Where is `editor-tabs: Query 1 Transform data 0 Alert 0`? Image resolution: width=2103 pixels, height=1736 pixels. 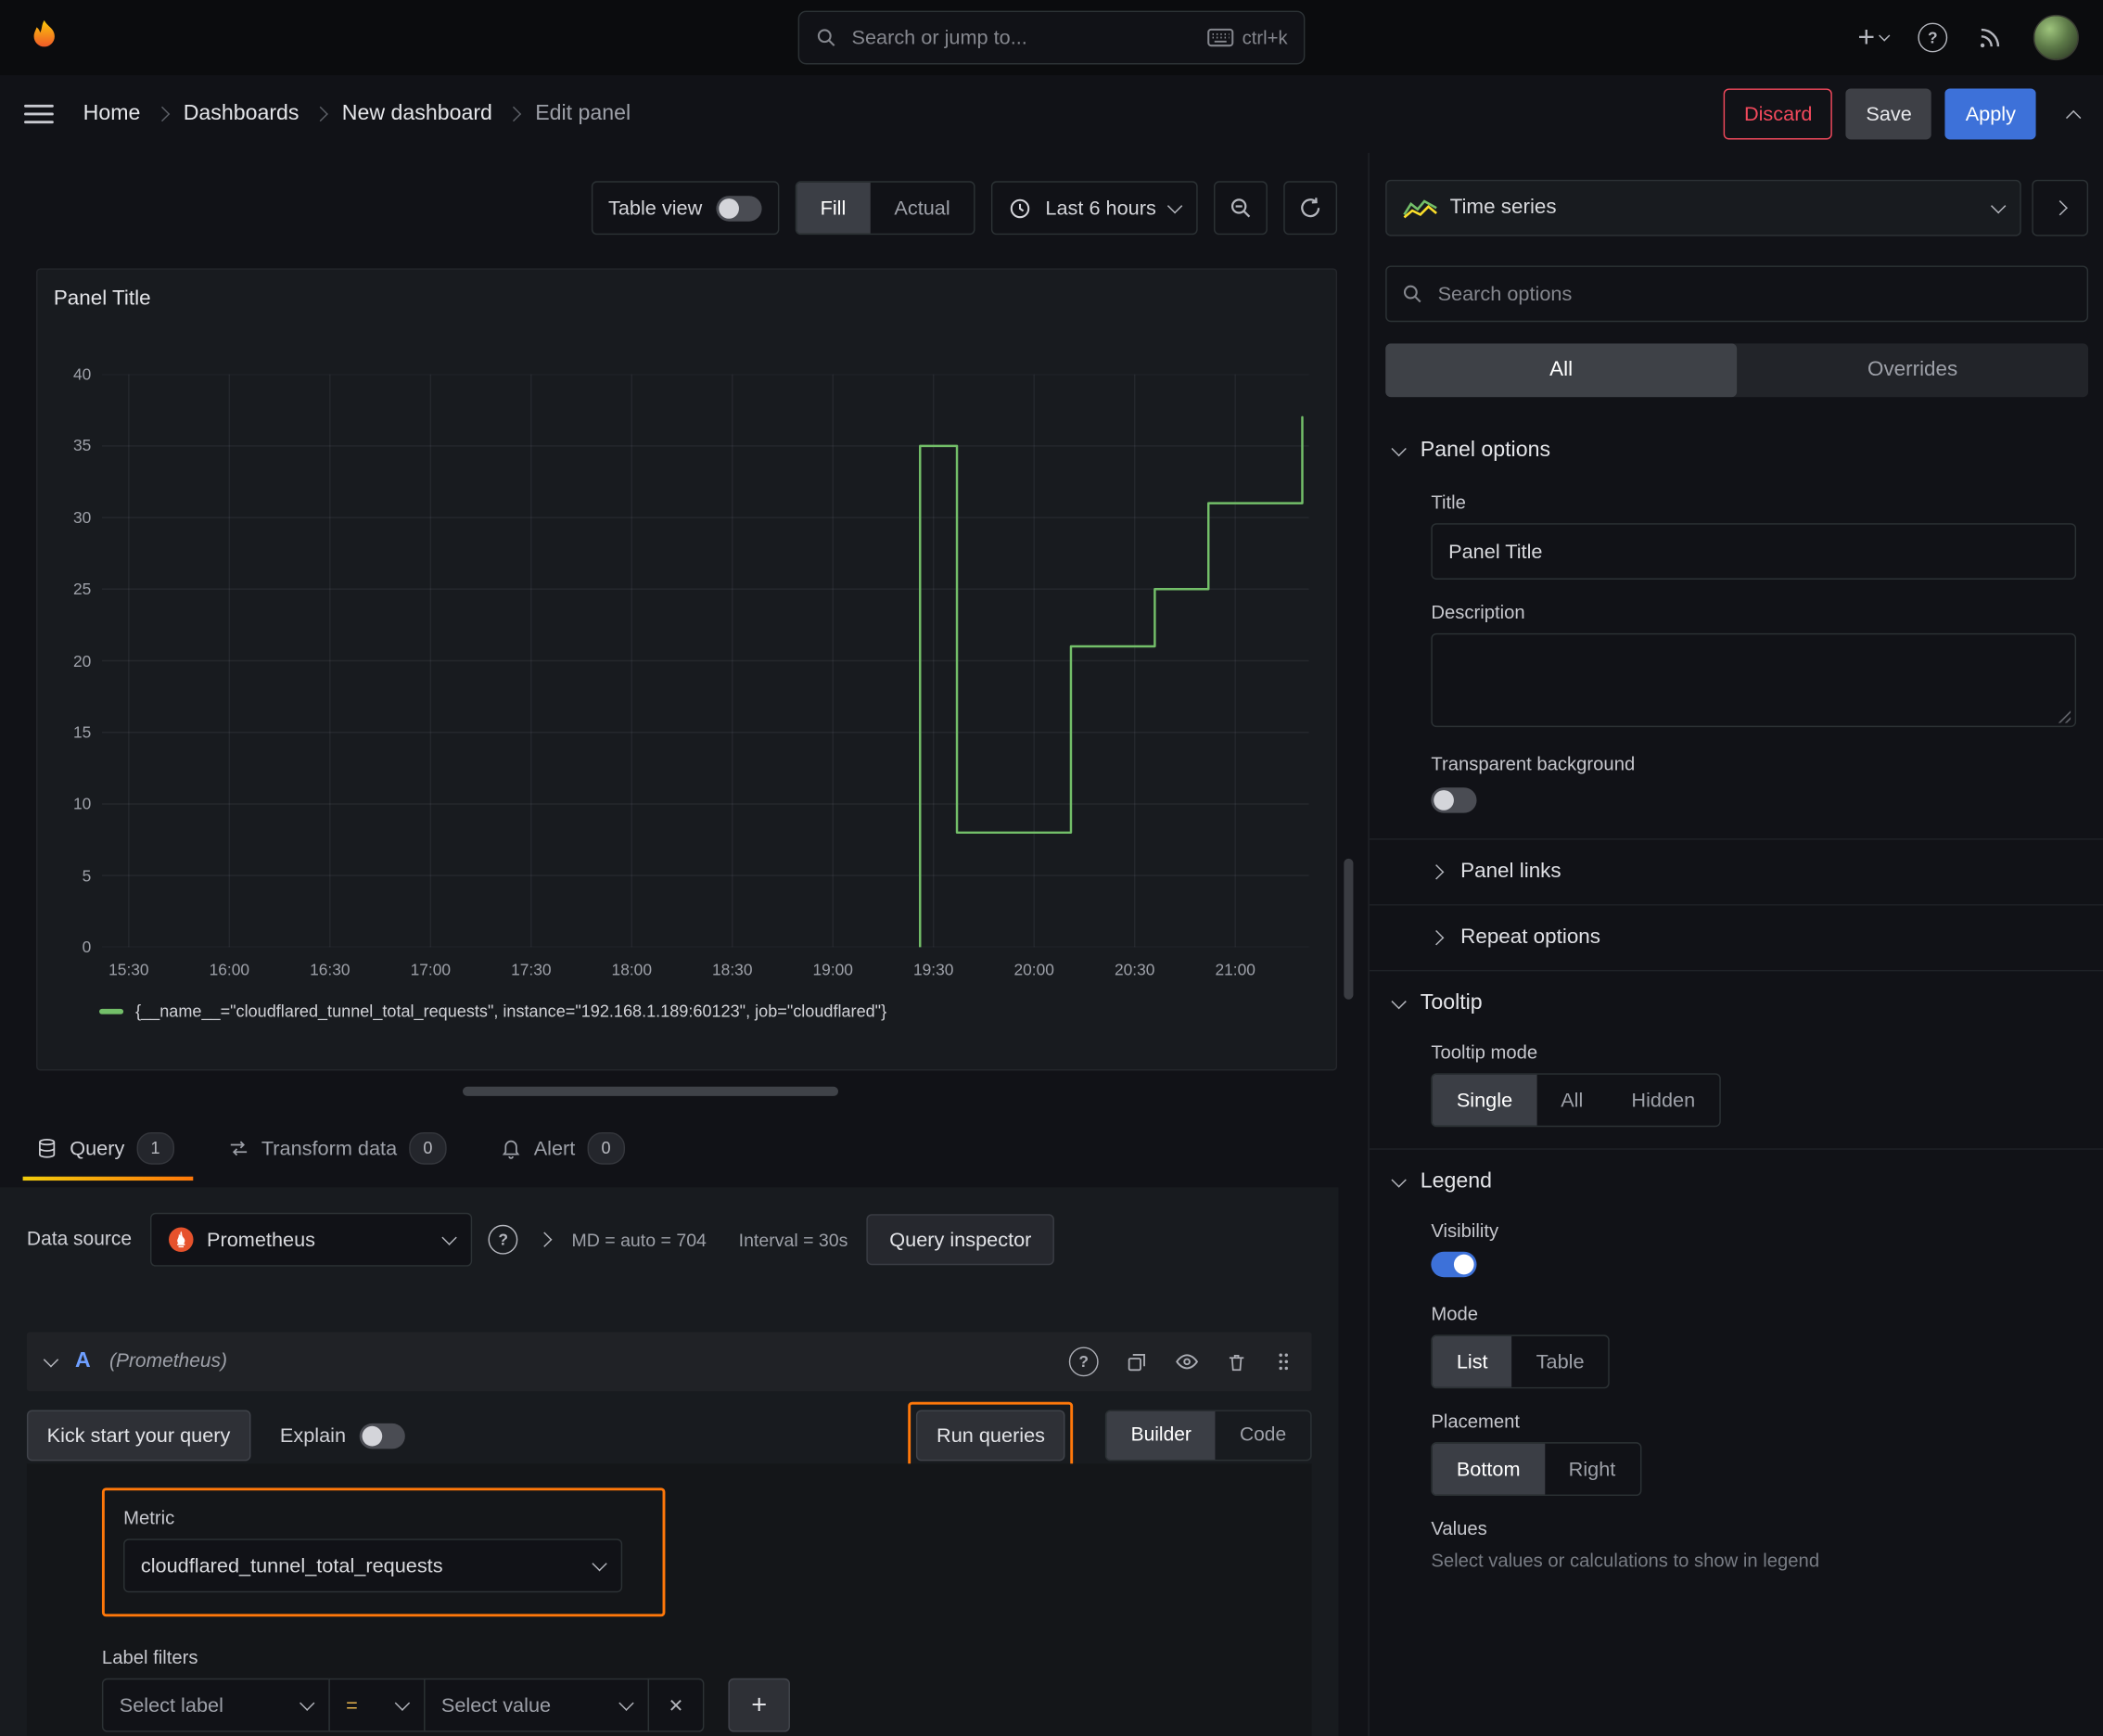
editor-tabs: Query 1 Transform data 0 Alert 0 is located at coordinates (680, 1149).